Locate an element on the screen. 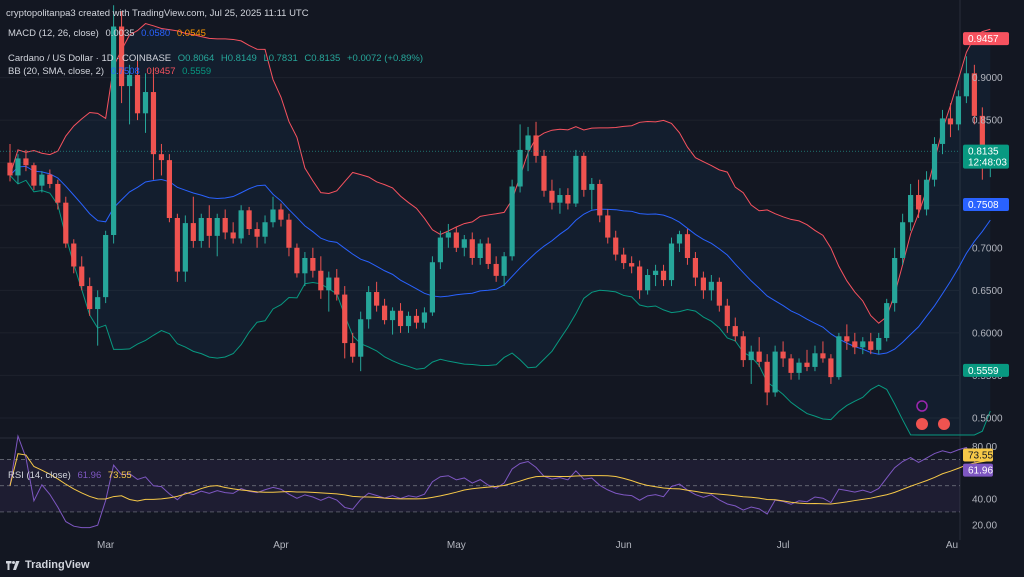 The image size is (1024, 577). rsi-legend: RSI (14, close) 61.96 73.55 is located at coordinates (70, 475).